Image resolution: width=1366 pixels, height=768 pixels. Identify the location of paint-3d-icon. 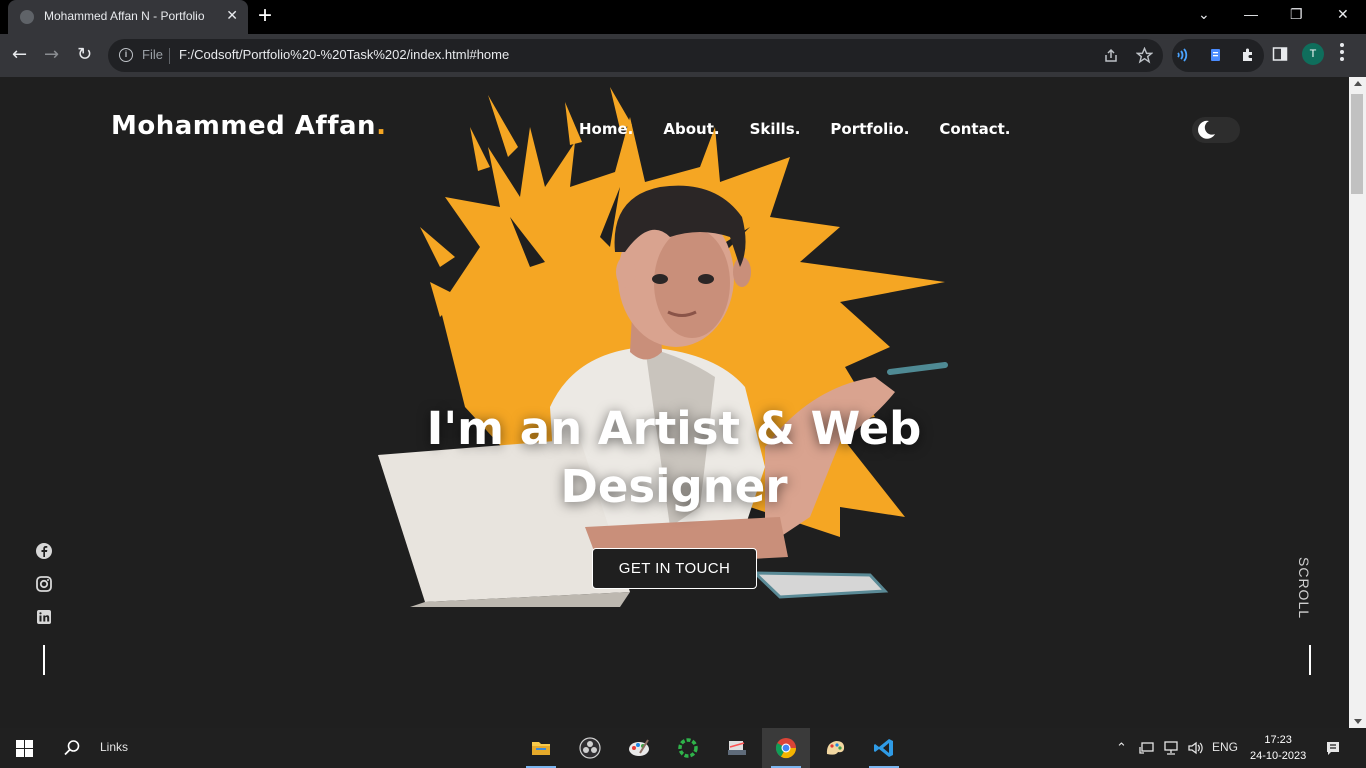
(835, 748).